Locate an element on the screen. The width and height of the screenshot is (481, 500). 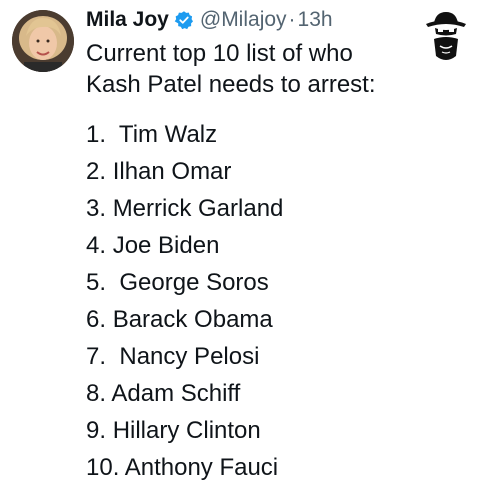
list-item-number: 8. is located at coordinates (96, 393).